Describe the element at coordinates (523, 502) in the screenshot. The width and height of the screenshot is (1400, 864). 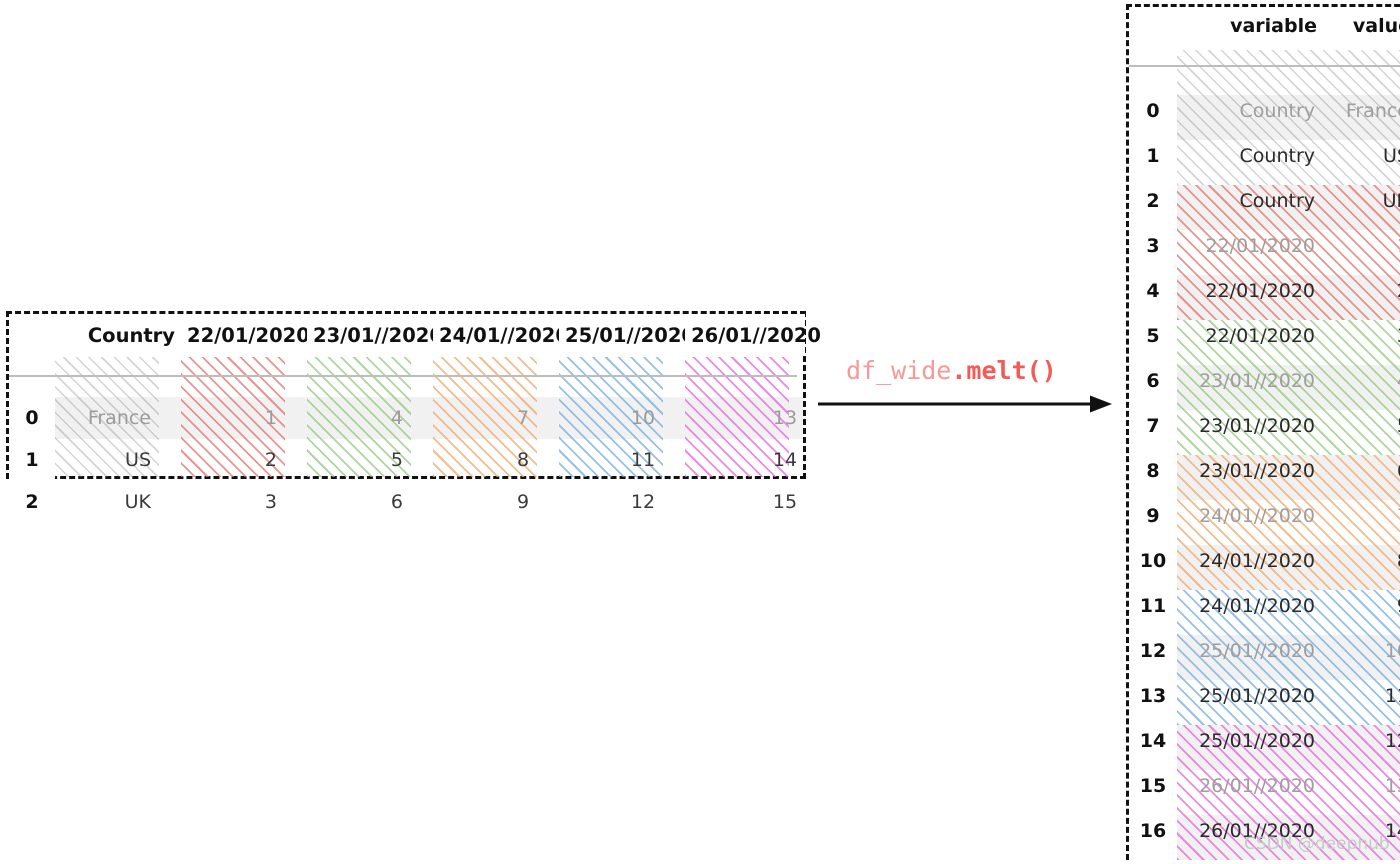
I see `wide-cell-24-01-2020: 9` at that location.